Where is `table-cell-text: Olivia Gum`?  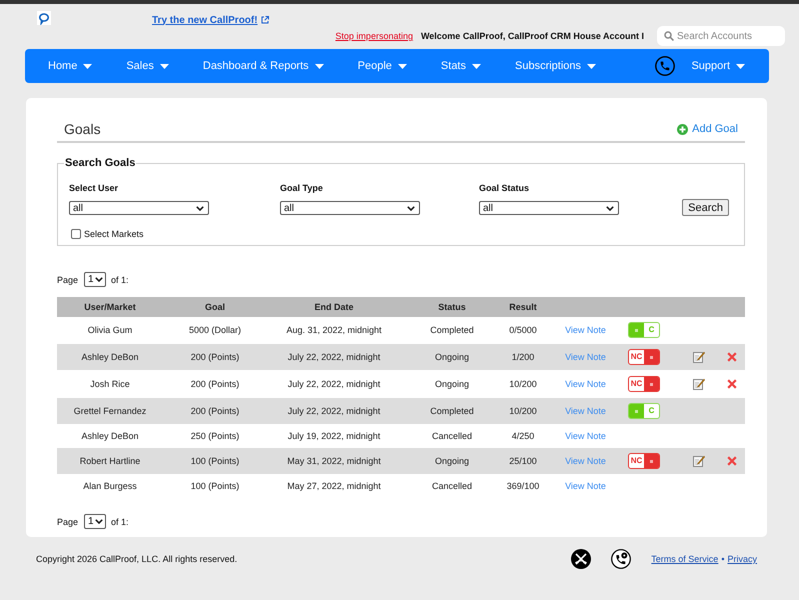
table-cell-text: Olivia Gum is located at coordinates (110, 330).